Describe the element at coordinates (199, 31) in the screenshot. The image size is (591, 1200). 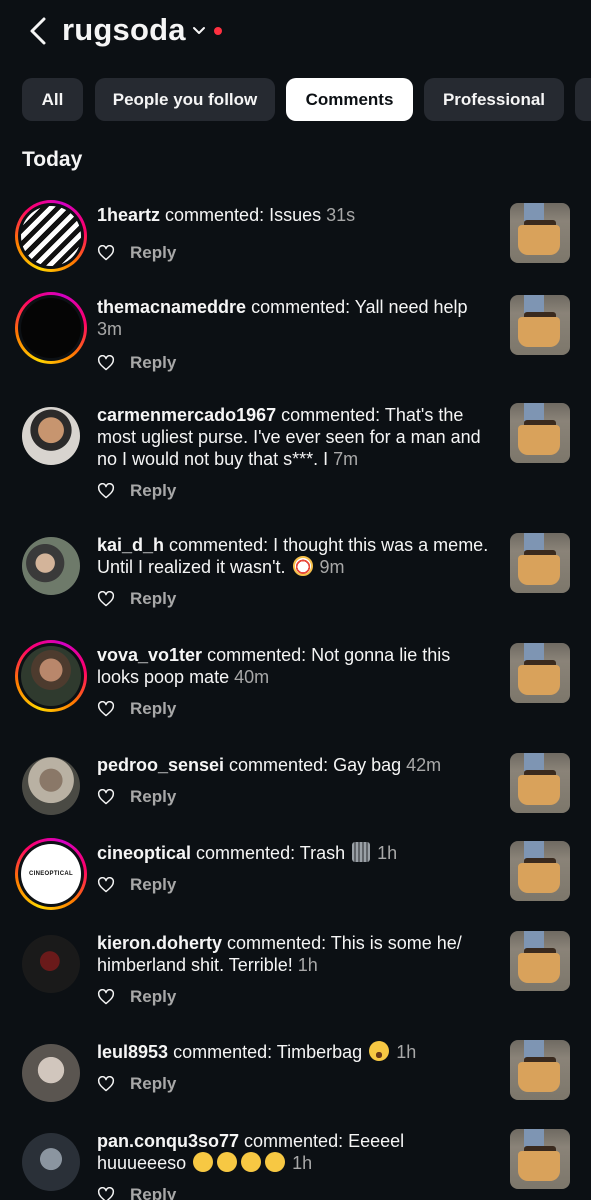
I see `chevron-down-icon` at that location.